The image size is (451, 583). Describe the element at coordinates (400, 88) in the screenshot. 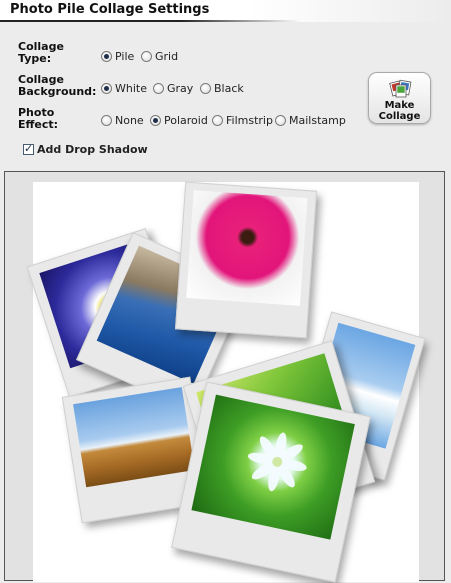

I see `photos-icon` at that location.